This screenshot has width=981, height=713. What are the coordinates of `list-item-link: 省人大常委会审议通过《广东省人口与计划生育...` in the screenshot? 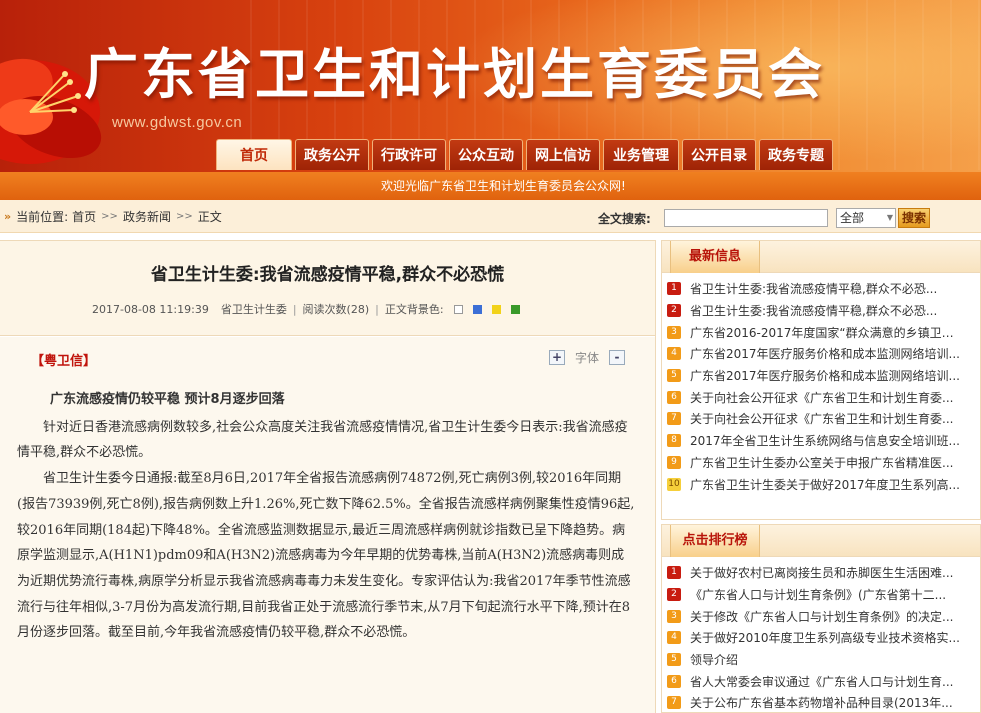 It's located at (826, 681).